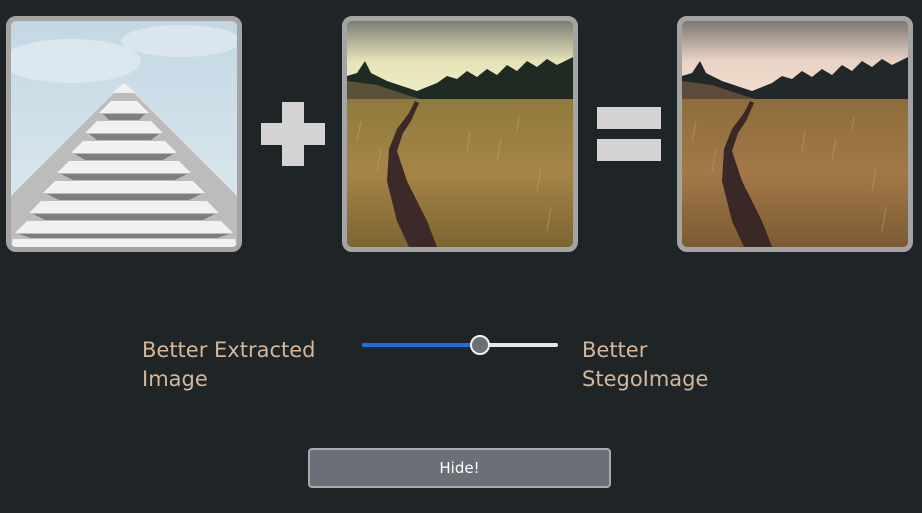 The width and height of the screenshot is (922, 513). I want to click on building-photo, so click(124, 134).